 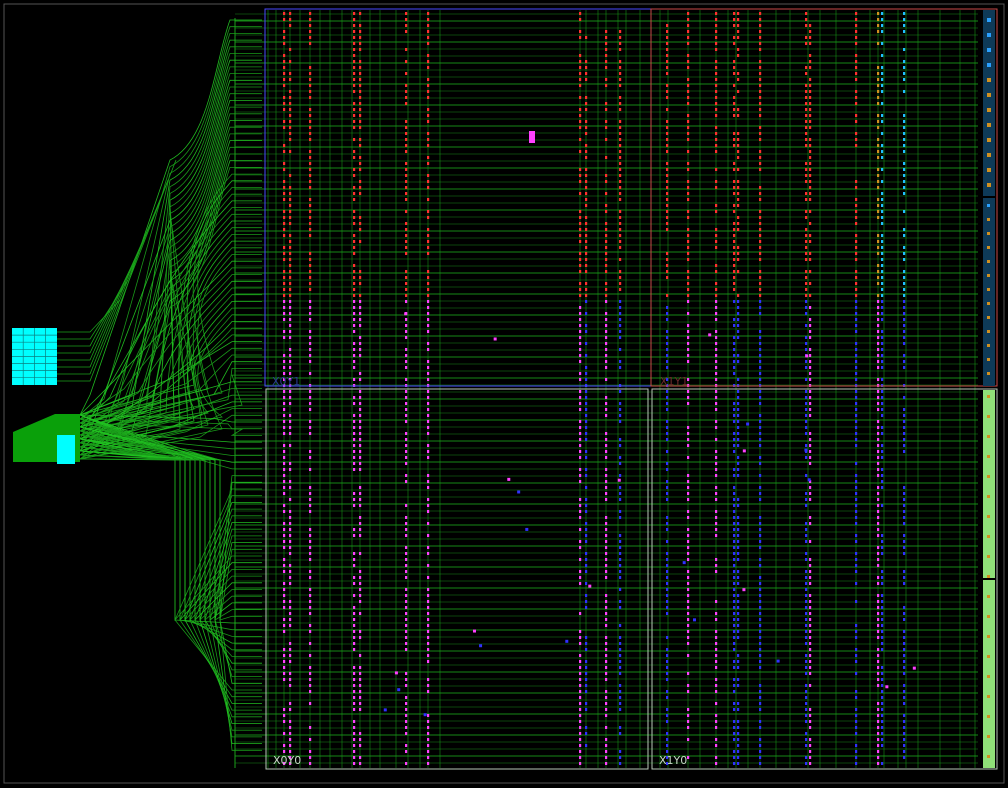 I want to click on io-bank-lower, so click(x=989, y=484).